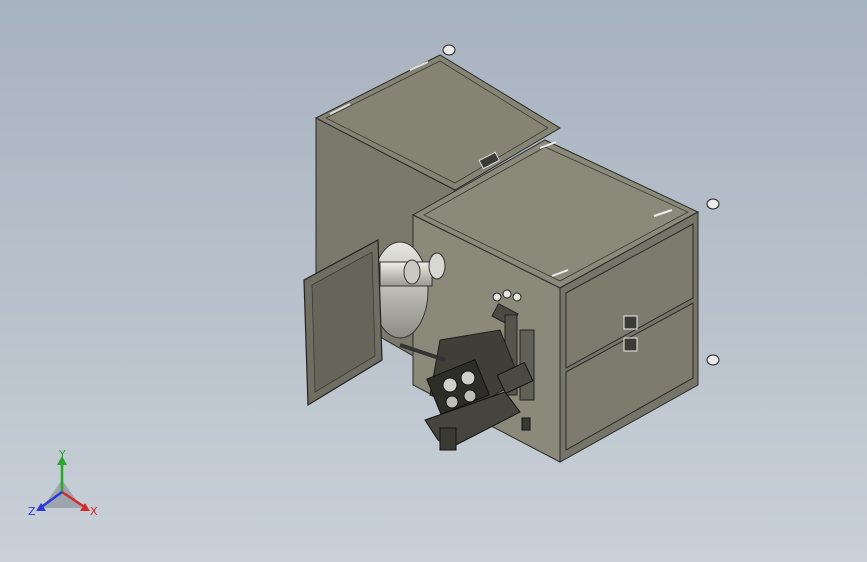  I want to click on upper-drawer-handle, so click(630, 322).